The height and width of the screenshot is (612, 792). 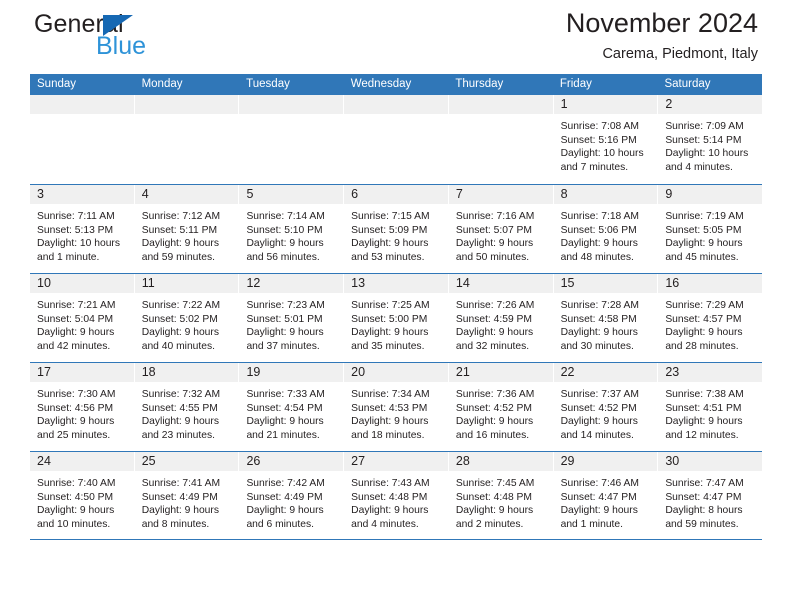 I want to click on day-number: 22, so click(x=567, y=372).